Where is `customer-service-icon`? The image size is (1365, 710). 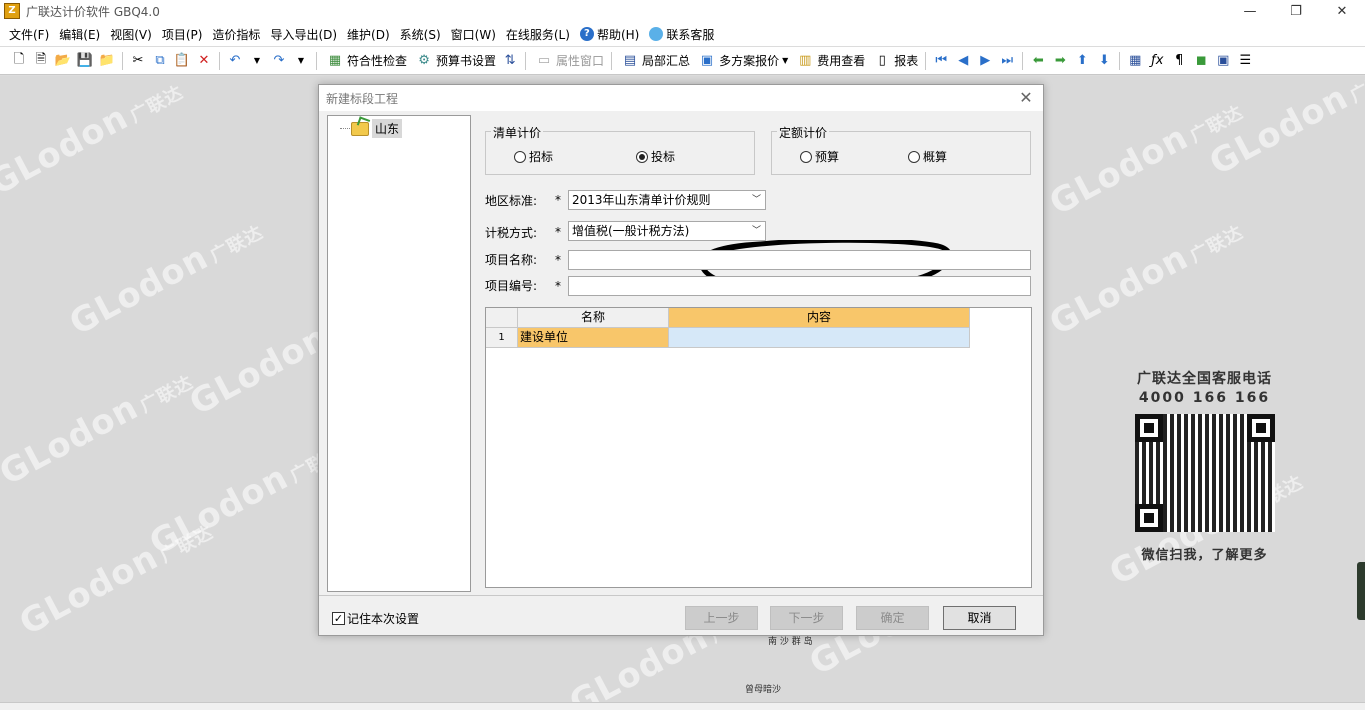 customer-service-icon is located at coordinates (656, 34).